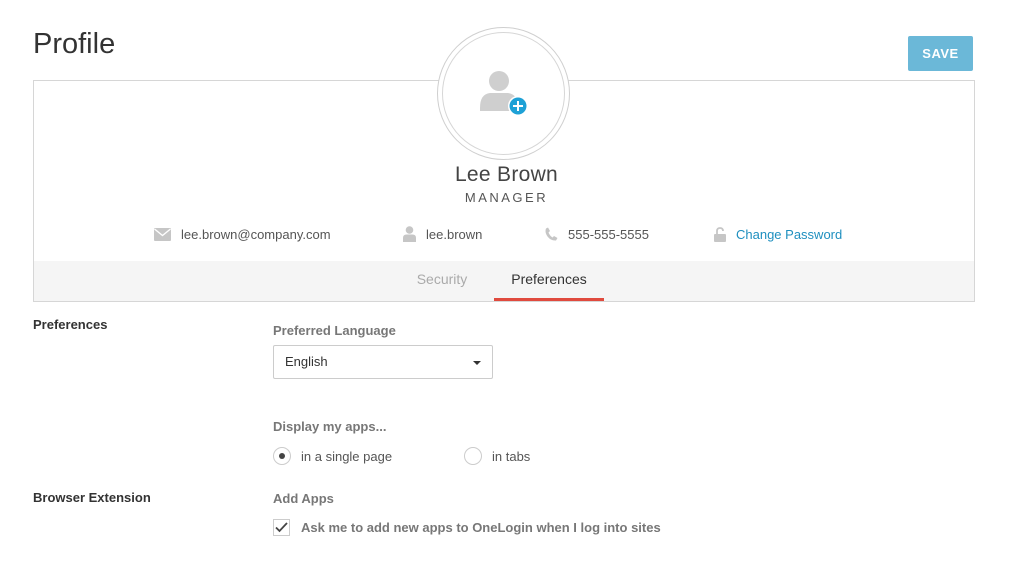  I want to click on radio-single-page: in a single page, so click(332, 456).